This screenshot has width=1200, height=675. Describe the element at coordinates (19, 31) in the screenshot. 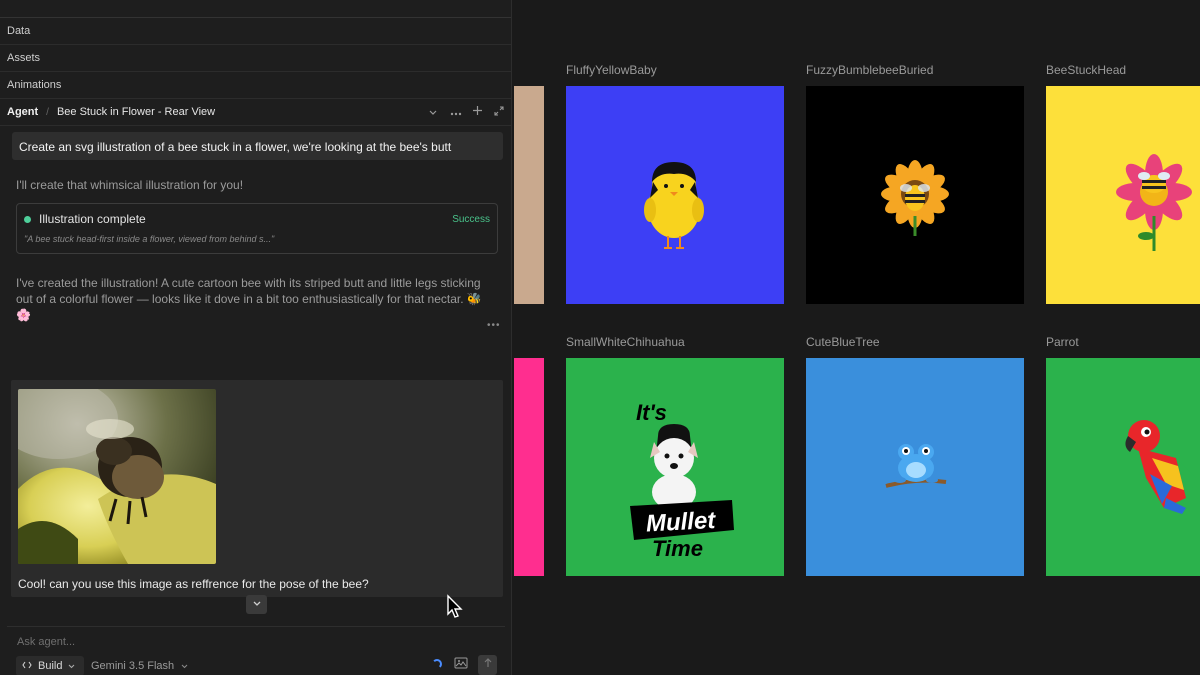

I see `section-label: Data` at that location.